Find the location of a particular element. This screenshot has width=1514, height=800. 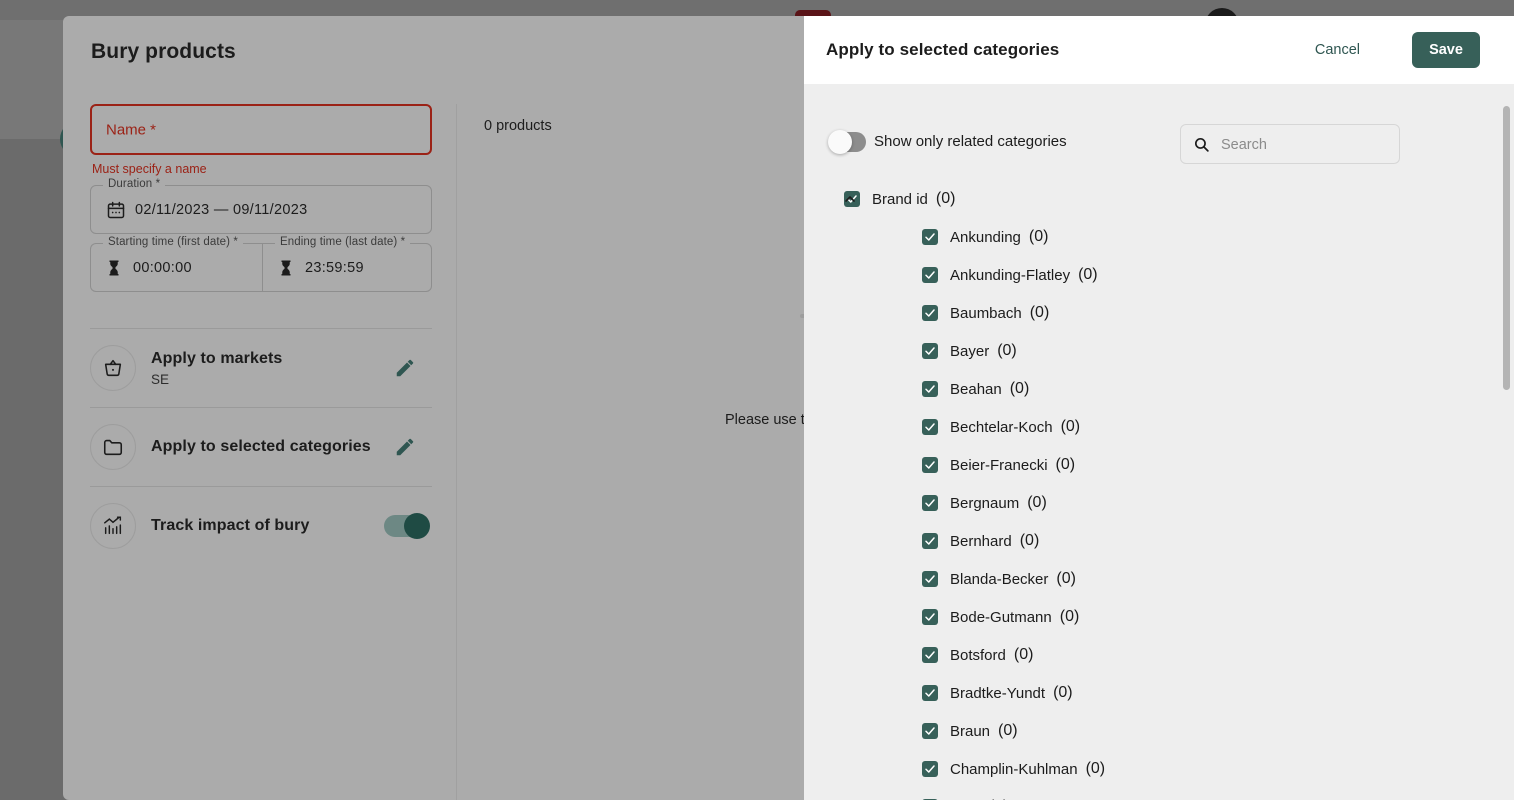

tree-item-label: Beahan is located at coordinates (976, 389).